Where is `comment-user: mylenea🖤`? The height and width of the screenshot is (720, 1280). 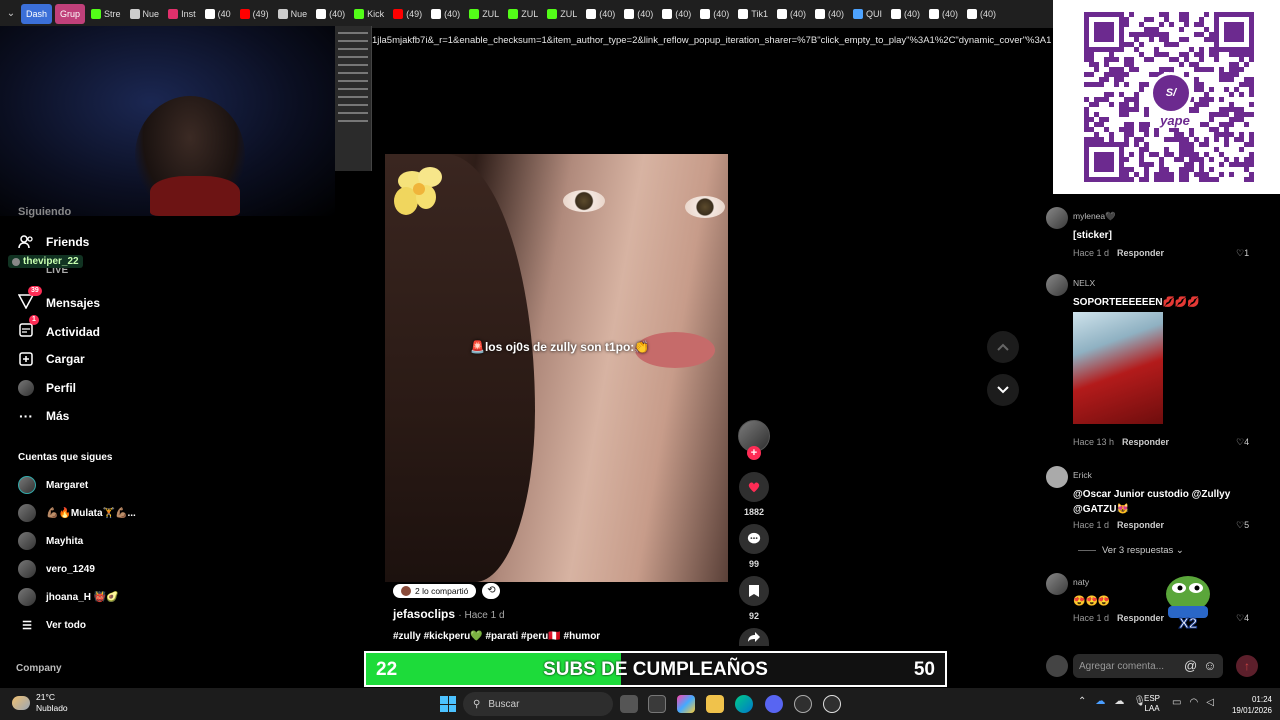
comment-user: mylenea🖤 is located at coordinates (1094, 216).